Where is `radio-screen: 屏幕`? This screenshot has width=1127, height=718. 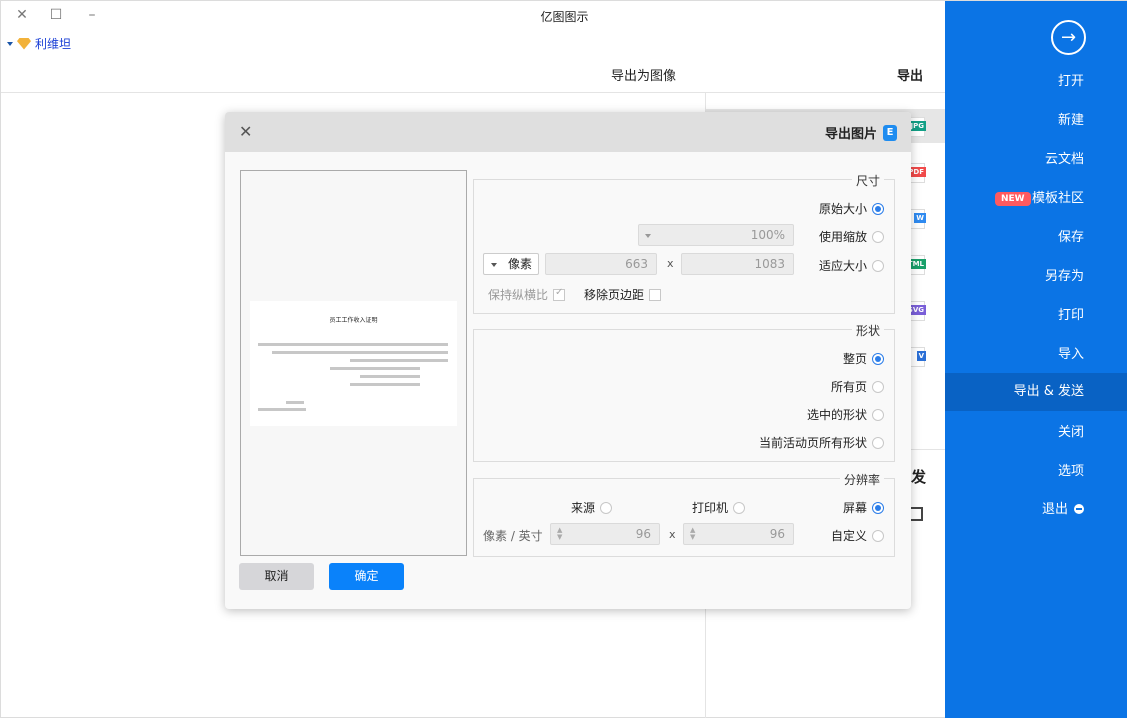
radio-screen: 屏幕 is located at coordinates (863, 507).